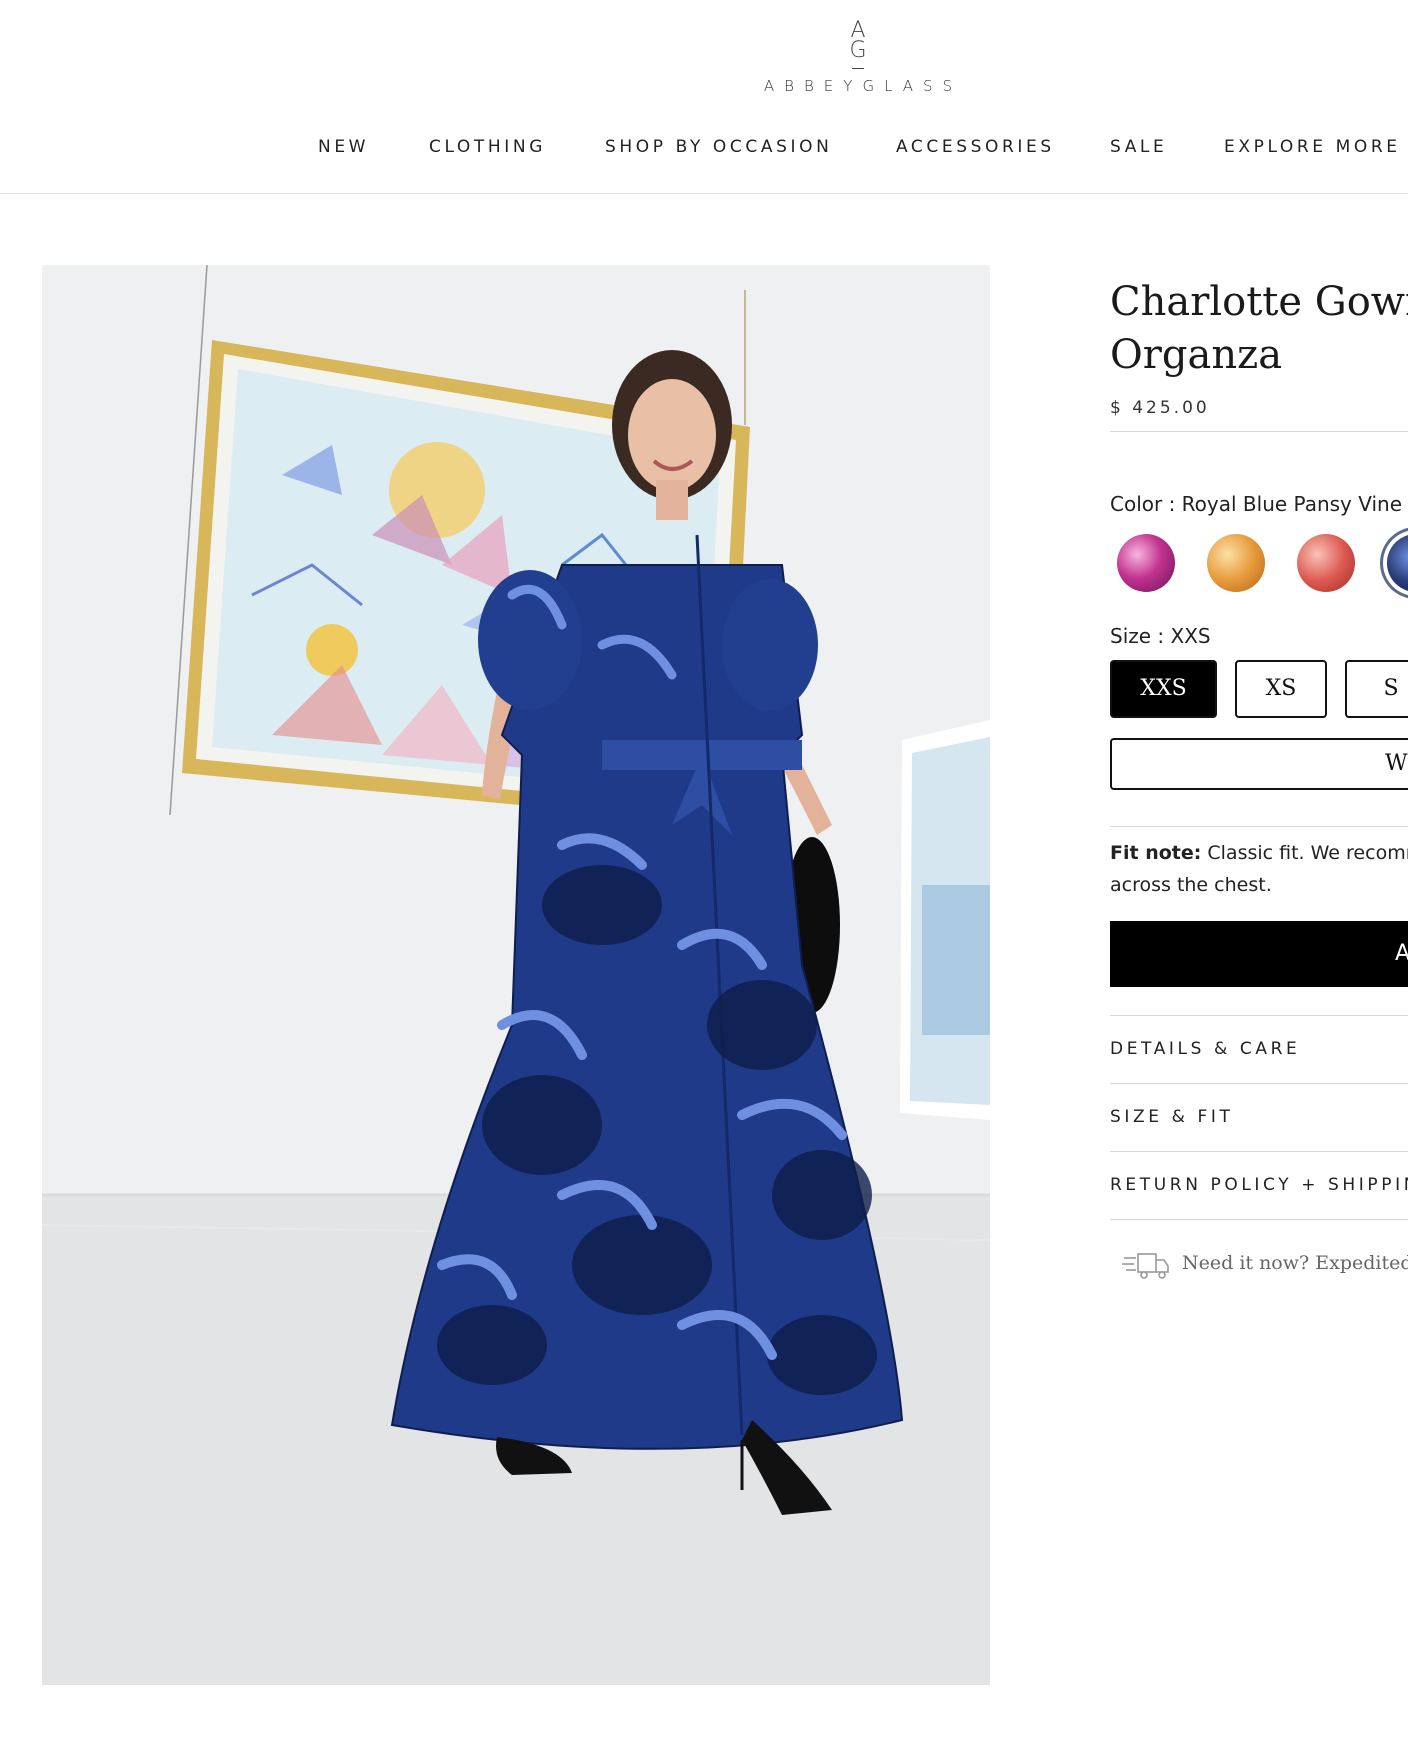  What do you see at coordinates (1259, 1050) in the screenshot?
I see `accordion-details-care: DETAILS & CARE` at bounding box center [1259, 1050].